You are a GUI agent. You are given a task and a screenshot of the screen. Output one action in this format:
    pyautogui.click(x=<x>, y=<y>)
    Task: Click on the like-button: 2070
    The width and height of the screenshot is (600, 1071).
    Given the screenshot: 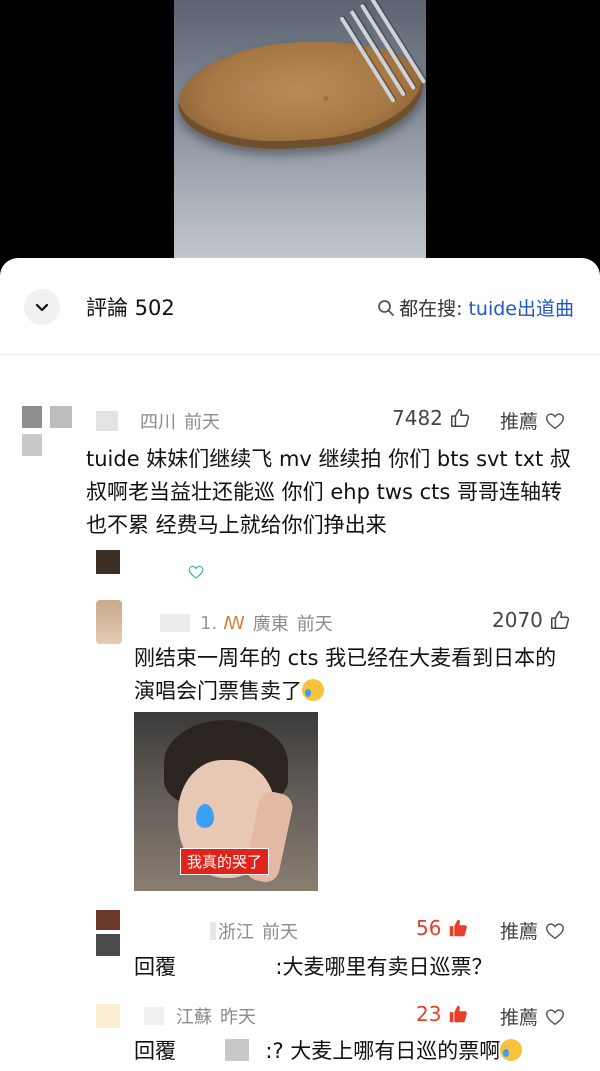 What is the action you would take?
    pyautogui.click(x=531, y=620)
    